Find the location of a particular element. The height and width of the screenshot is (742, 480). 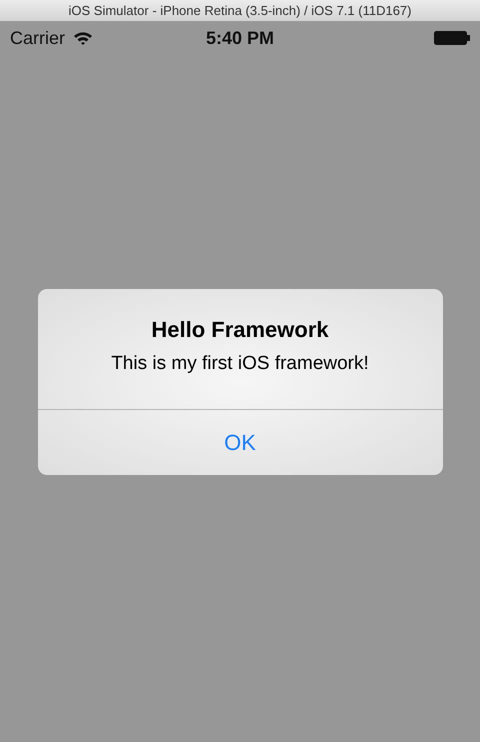

alert-title: Hello Framework is located at coordinates (240, 330).